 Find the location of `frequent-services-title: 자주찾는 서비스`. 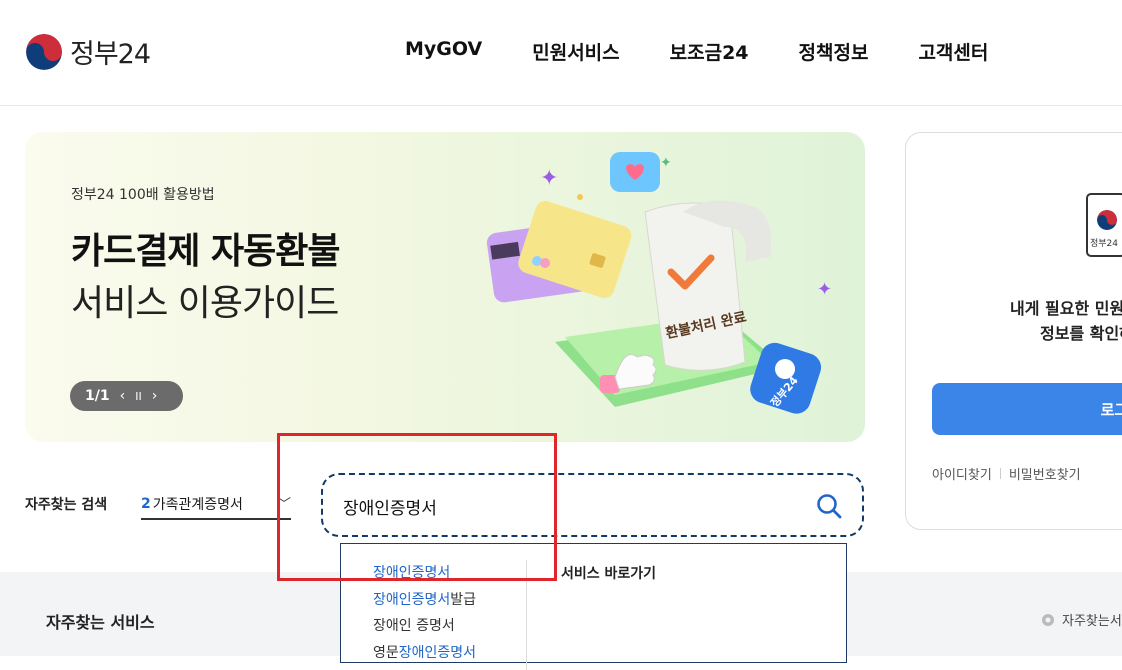

frequent-services-title: 자주찾는 서비스 is located at coordinates (100, 622).